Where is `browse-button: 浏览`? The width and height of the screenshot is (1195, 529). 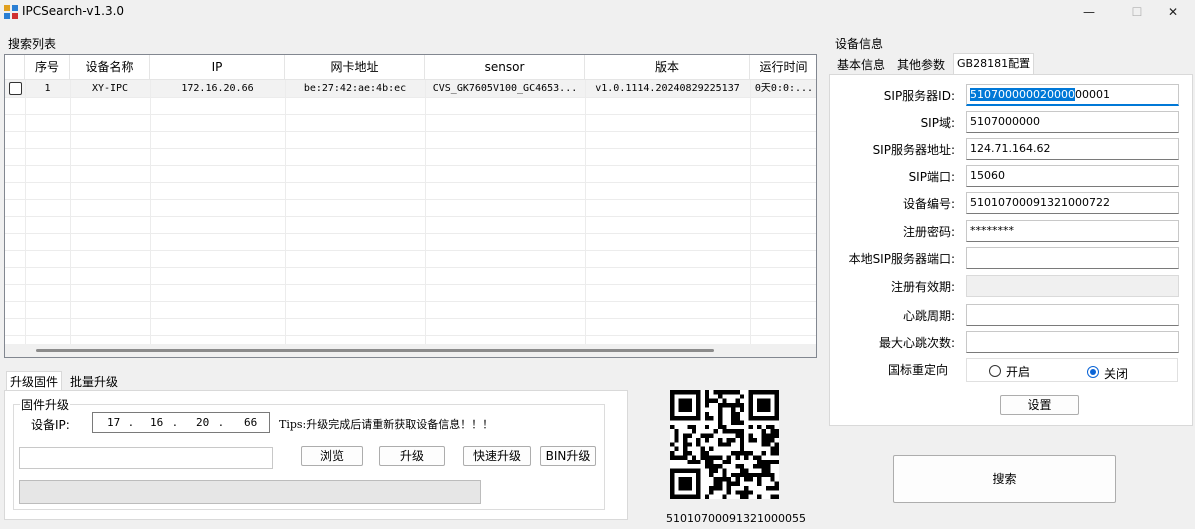
browse-button: 浏览 is located at coordinates (332, 456).